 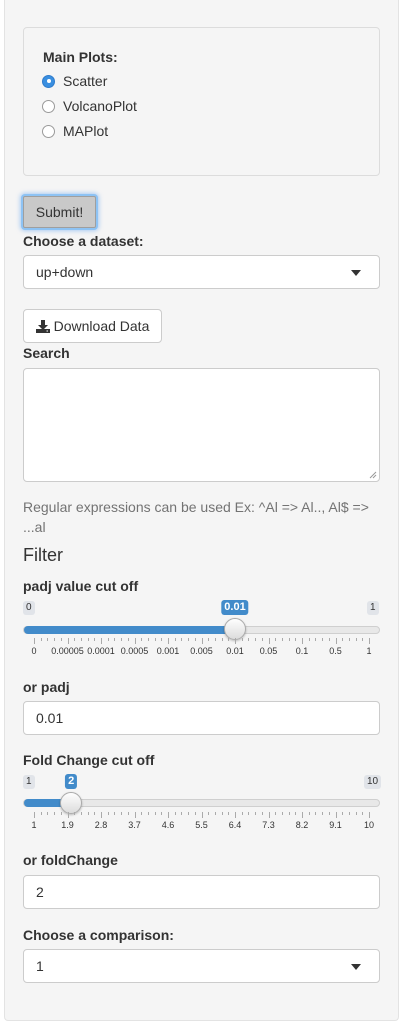 I want to click on padj-tick-label: 0.0005, so click(x=134, y=651).